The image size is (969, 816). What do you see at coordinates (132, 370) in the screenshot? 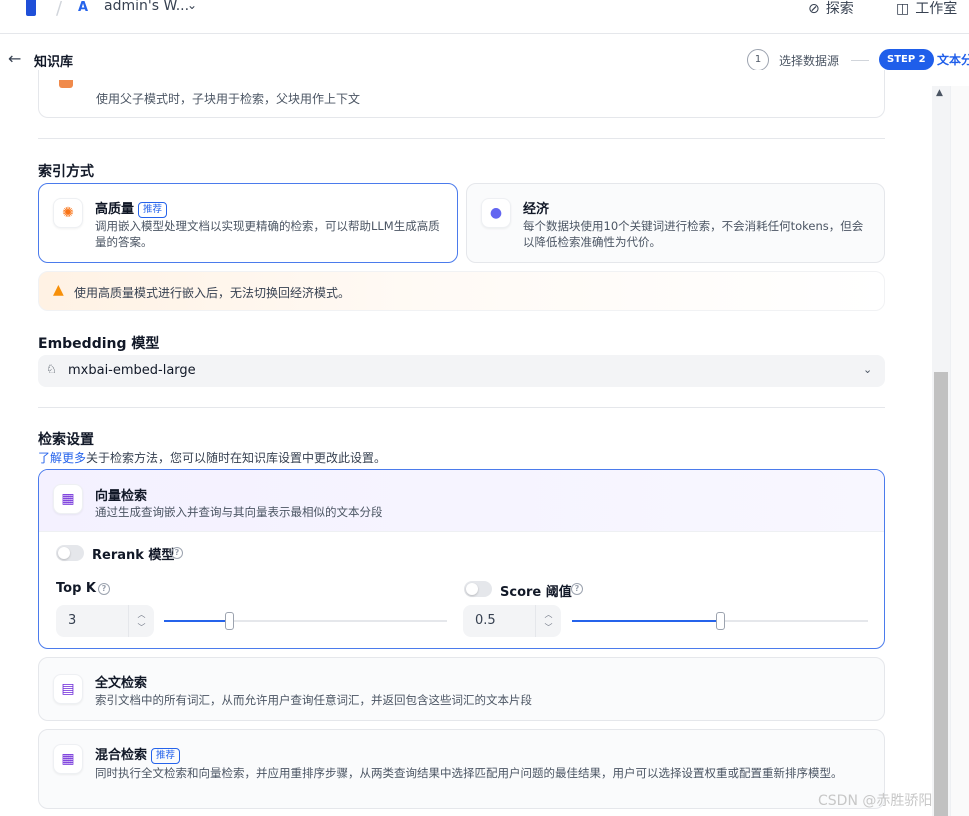
I see `embedding-model-value: mxbai-embed-large` at bounding box center [132, 370].